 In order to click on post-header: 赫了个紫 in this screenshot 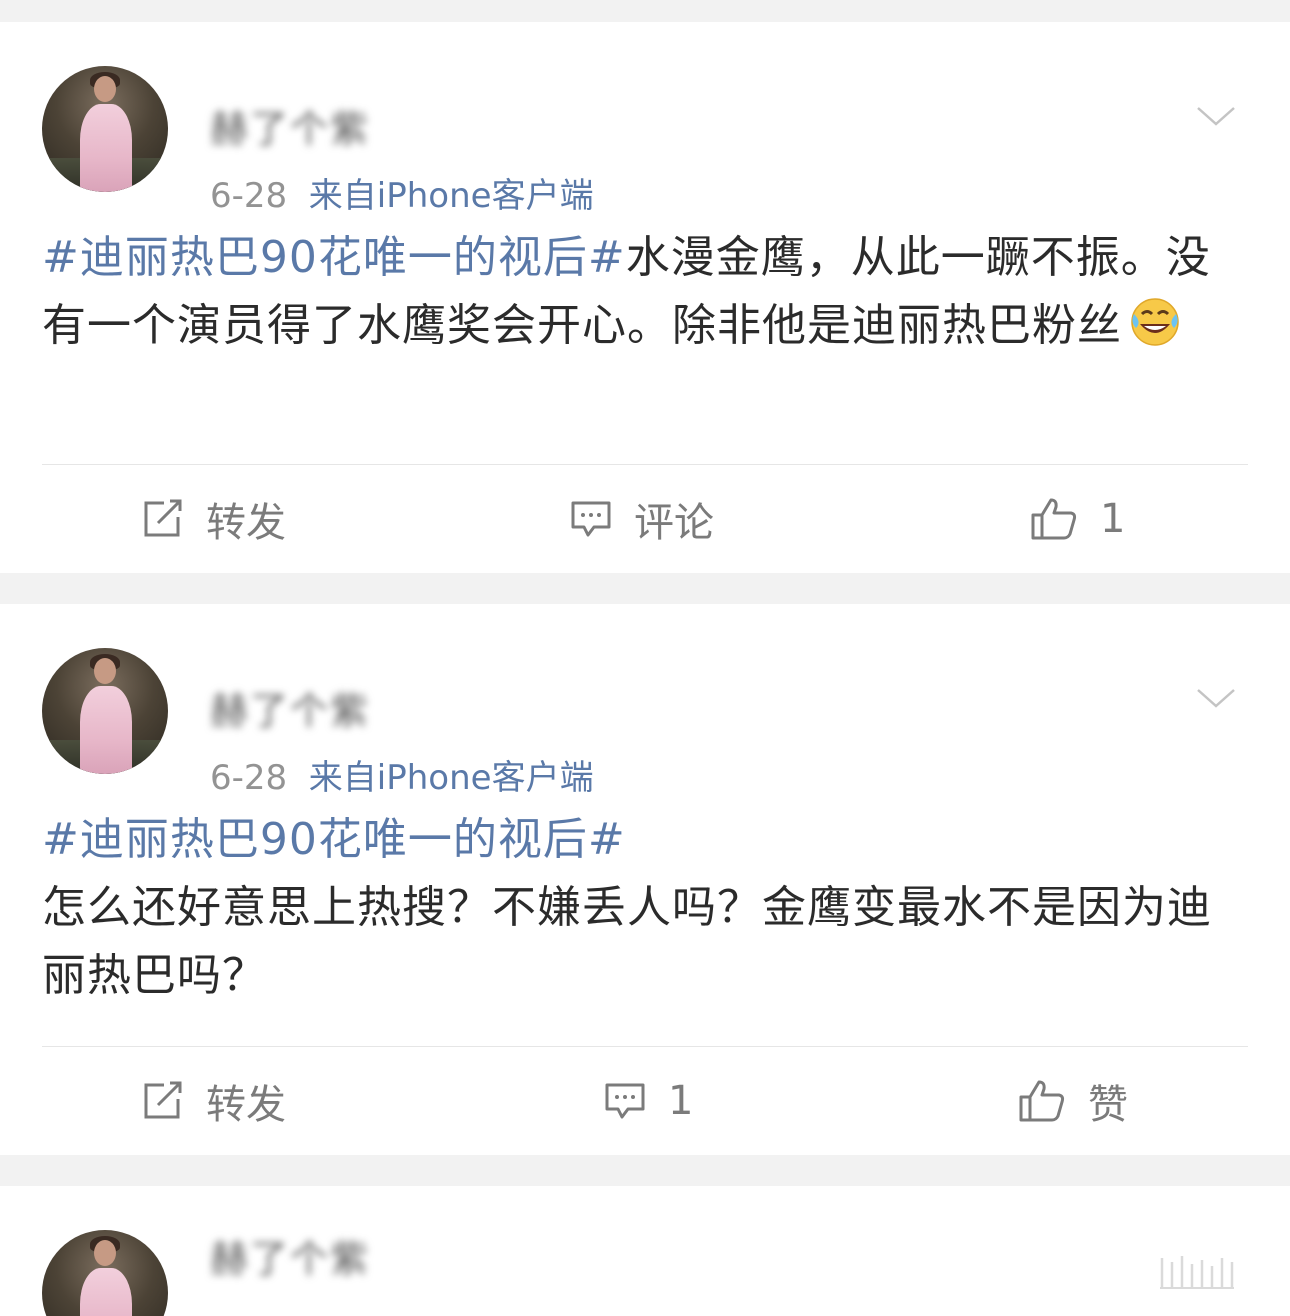, I will do `click(645, 1251)`.